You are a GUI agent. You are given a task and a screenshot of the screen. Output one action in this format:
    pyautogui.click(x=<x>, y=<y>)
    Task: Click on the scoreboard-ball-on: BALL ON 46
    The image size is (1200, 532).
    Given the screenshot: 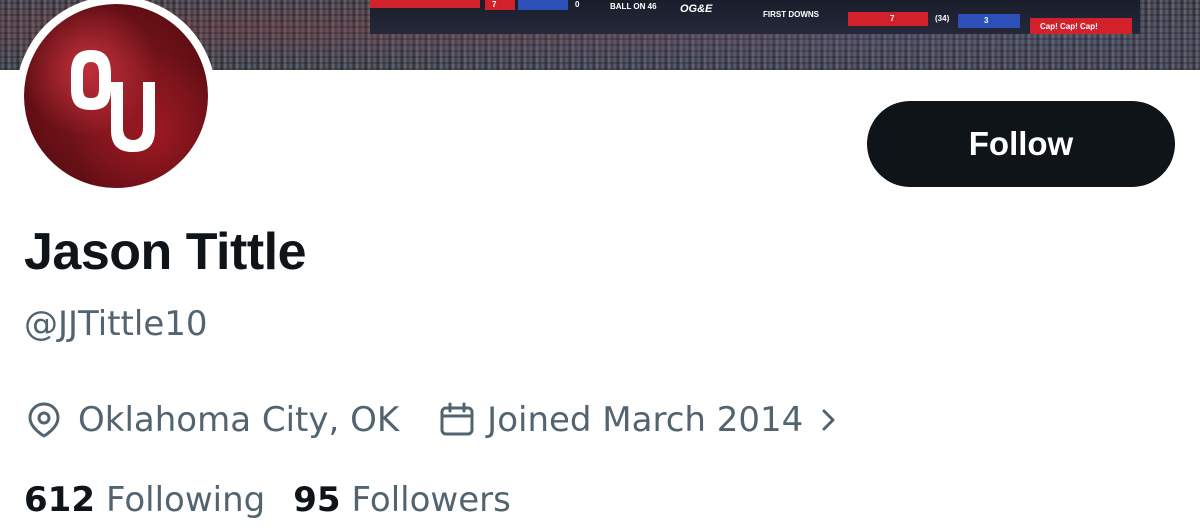 What is the action you would take?
    pyautogui.click(x=633, y=6)
    